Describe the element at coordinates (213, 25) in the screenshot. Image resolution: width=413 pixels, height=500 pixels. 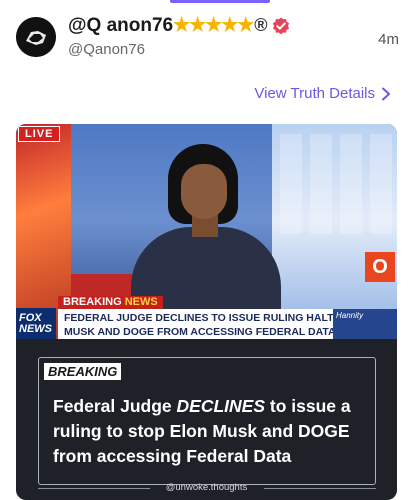
I see `star-rating-icons: ★★★★★` at that location.